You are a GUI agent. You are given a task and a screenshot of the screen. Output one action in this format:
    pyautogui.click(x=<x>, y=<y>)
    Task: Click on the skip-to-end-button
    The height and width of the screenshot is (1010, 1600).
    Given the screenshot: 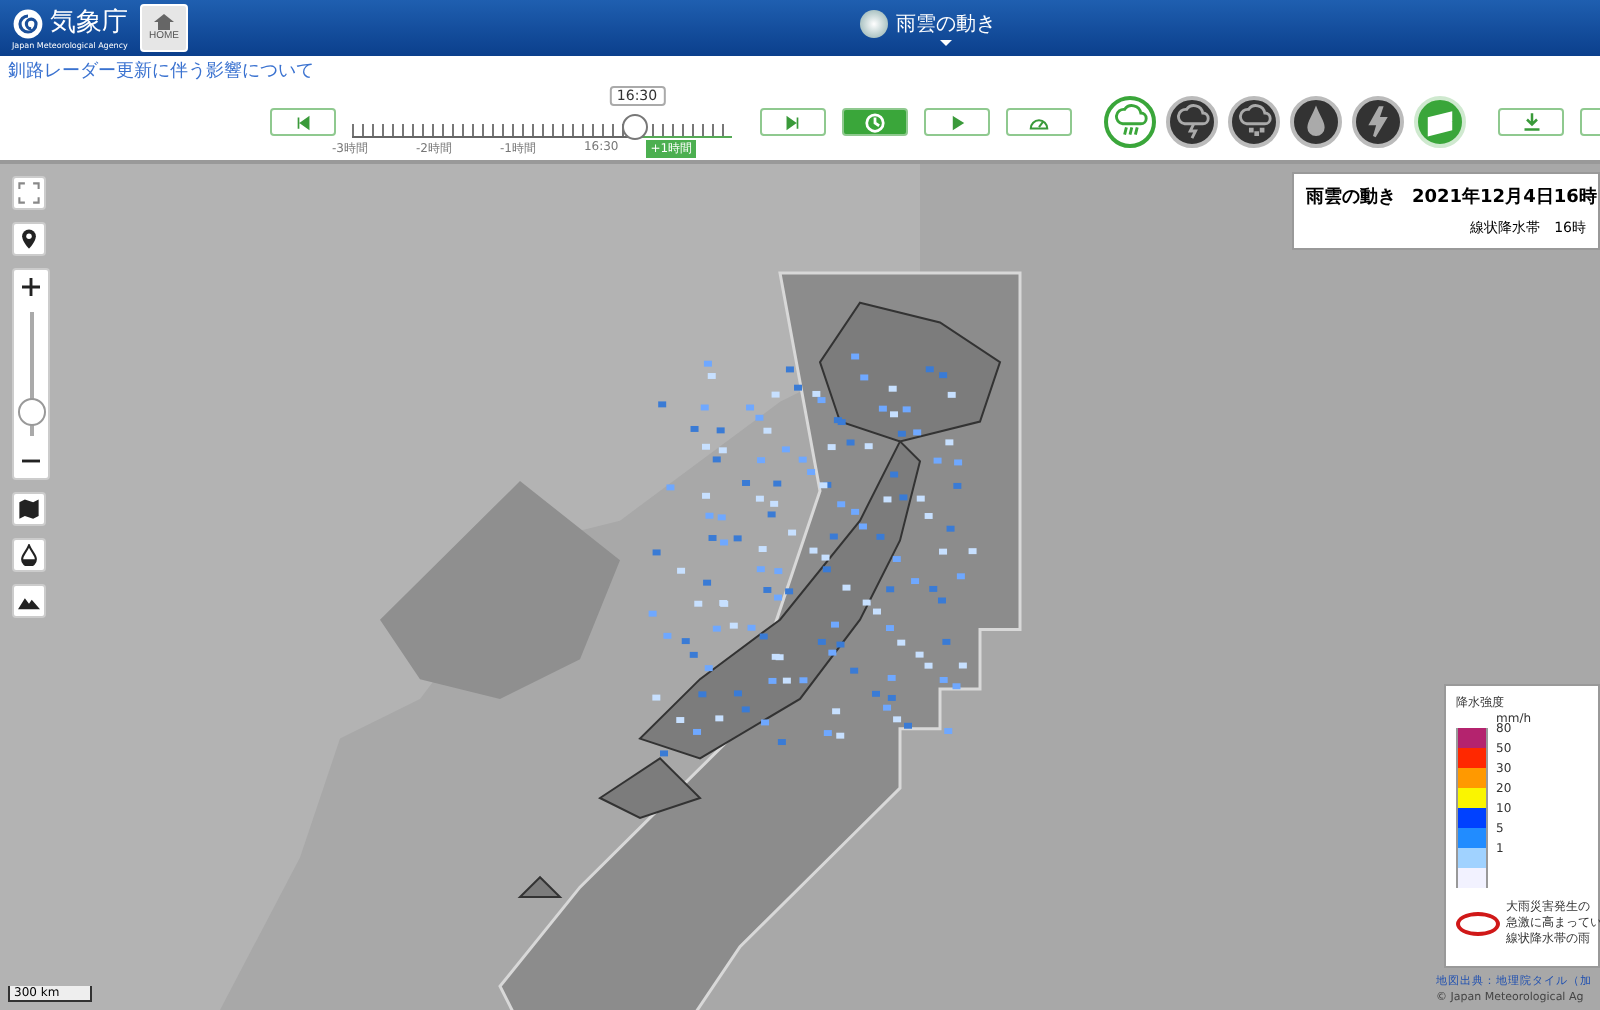 What is the action you would take?
    pyautogui.click(x=793, y=122)
    